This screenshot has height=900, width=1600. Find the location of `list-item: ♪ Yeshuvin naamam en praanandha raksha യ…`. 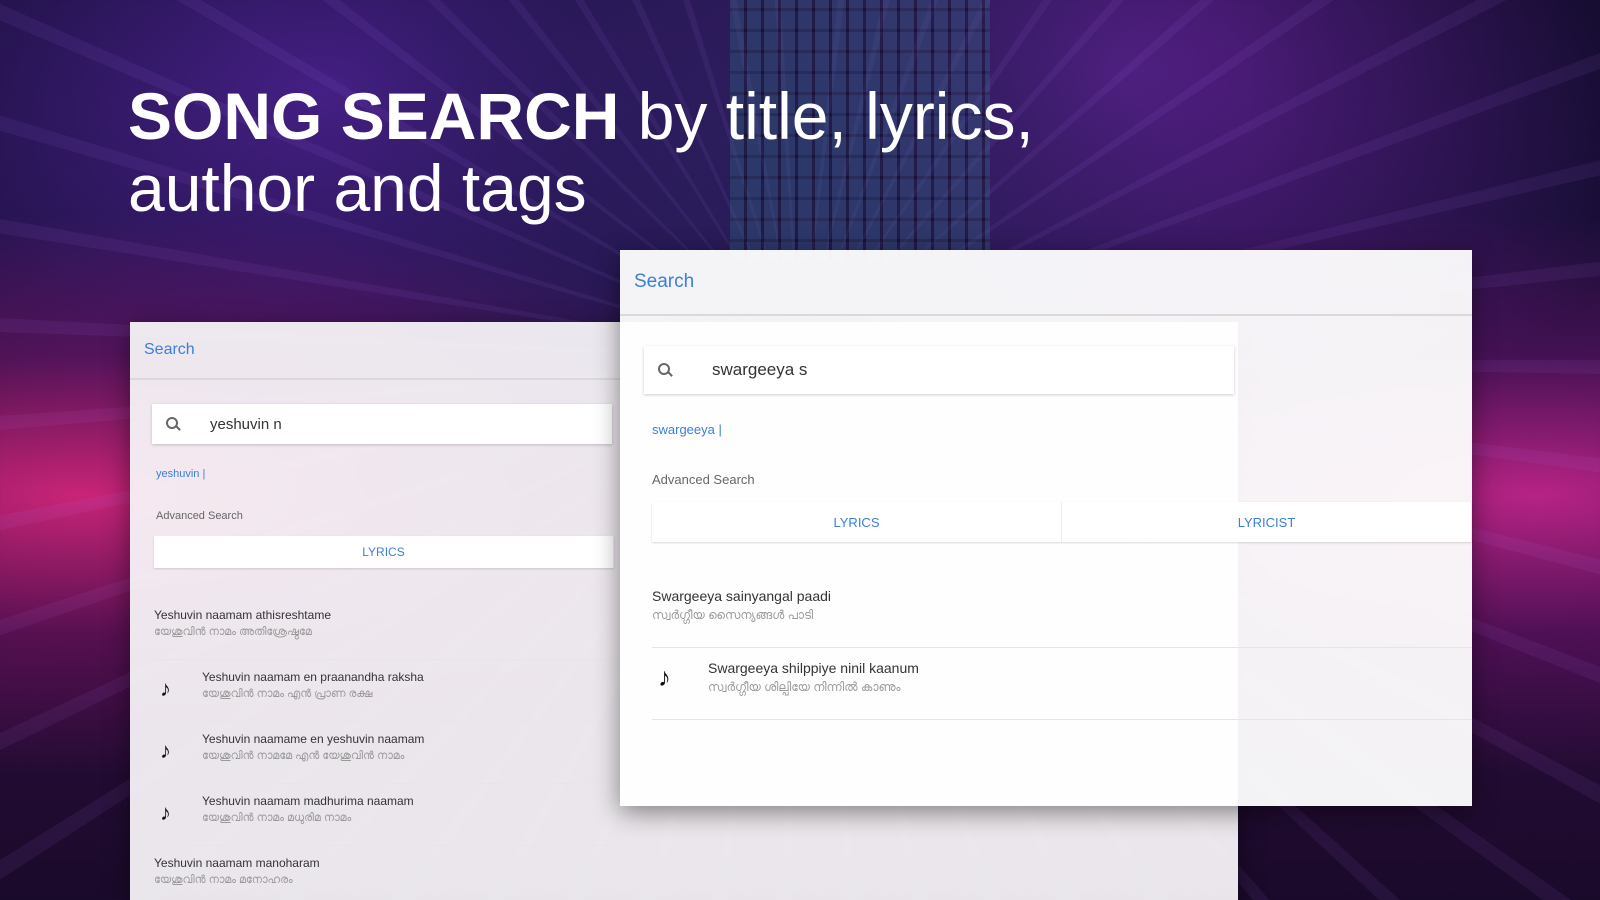

list-item: ♪ Yeshuvin naamam en praanandha raksha യ… is located at coordinates (384, 691).